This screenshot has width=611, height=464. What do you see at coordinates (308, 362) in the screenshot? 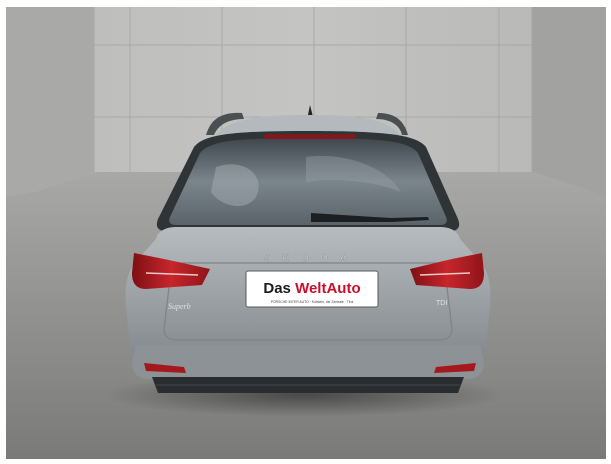
I see `rear-bumper` at bounding box center [308, 362].